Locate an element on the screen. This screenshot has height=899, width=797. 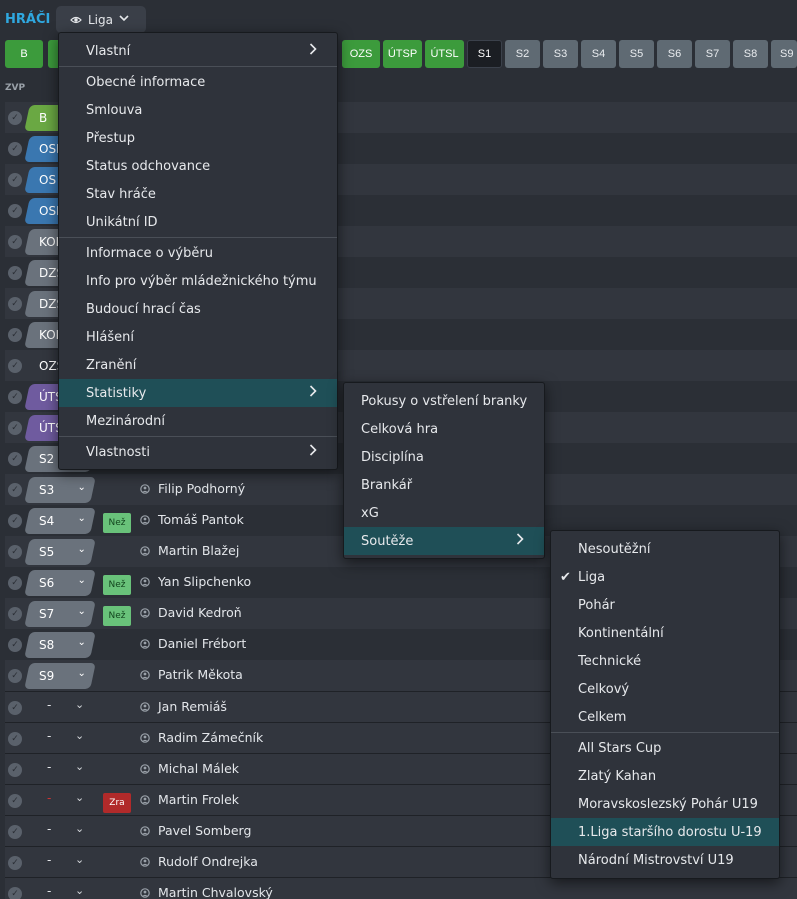
position-selector: S7 ⌄ is located at coordinates (60, 614).